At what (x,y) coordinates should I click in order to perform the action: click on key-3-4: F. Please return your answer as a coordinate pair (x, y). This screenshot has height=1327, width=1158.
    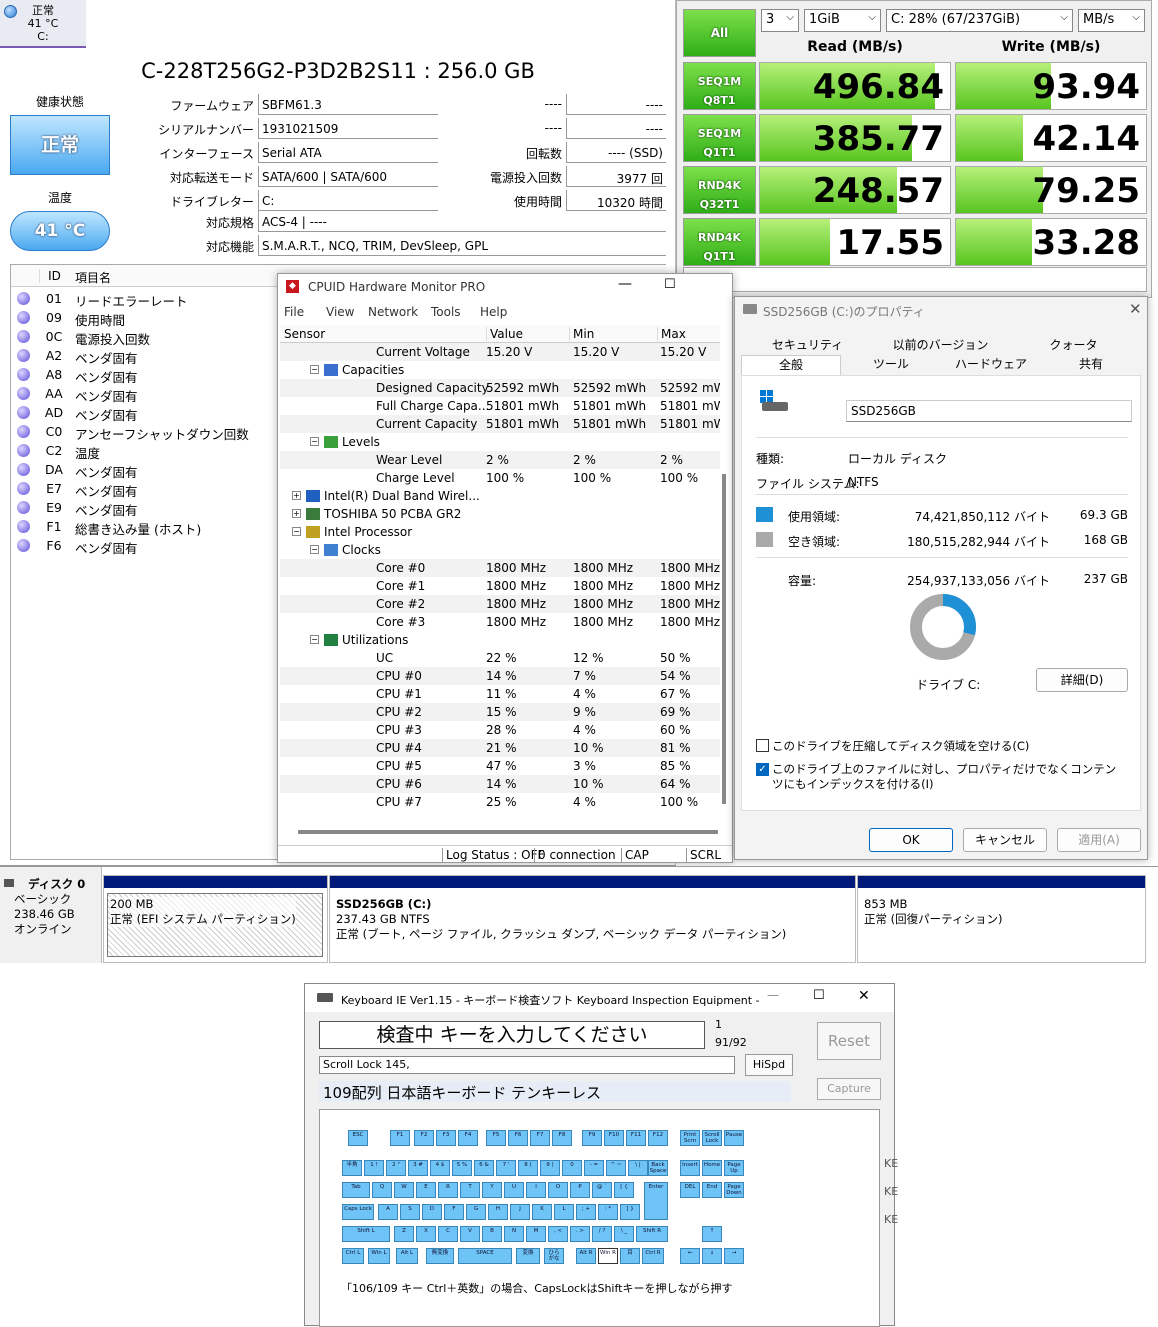
    Looking at the image, I should click on (454, 1212).